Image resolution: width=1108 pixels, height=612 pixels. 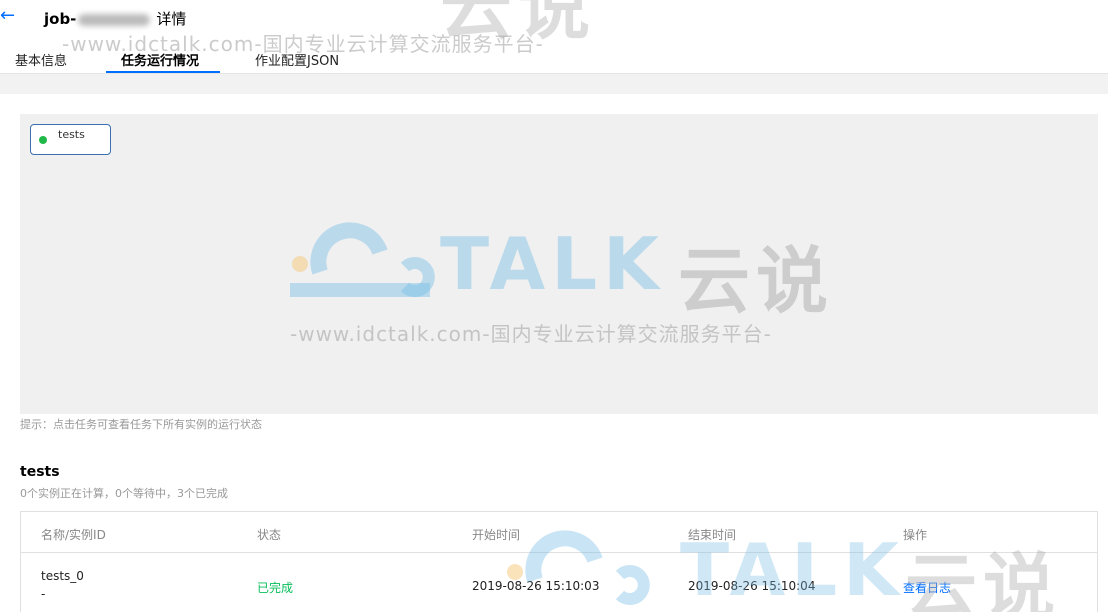 What do you see at coordinates (41, 62) in the screenshot?
I see `tab-basic-info: 基本信息` at bounding box center [41, 62].